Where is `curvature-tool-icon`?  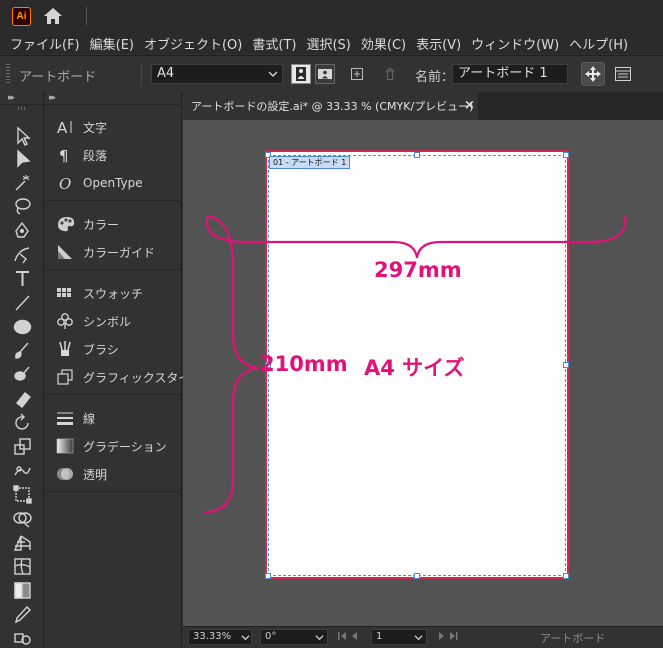
curvature-tool-icon is located at coordinates (22, 255).